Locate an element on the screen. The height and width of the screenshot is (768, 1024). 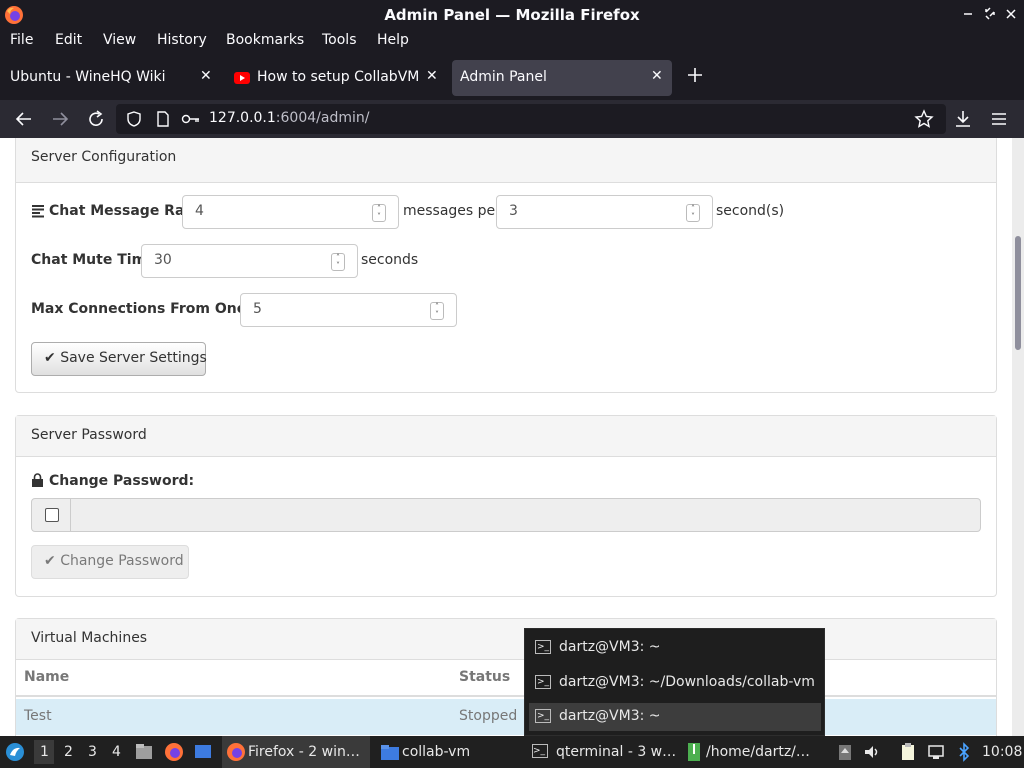
workspace-1: 1 is located at coordinates (44, 752).